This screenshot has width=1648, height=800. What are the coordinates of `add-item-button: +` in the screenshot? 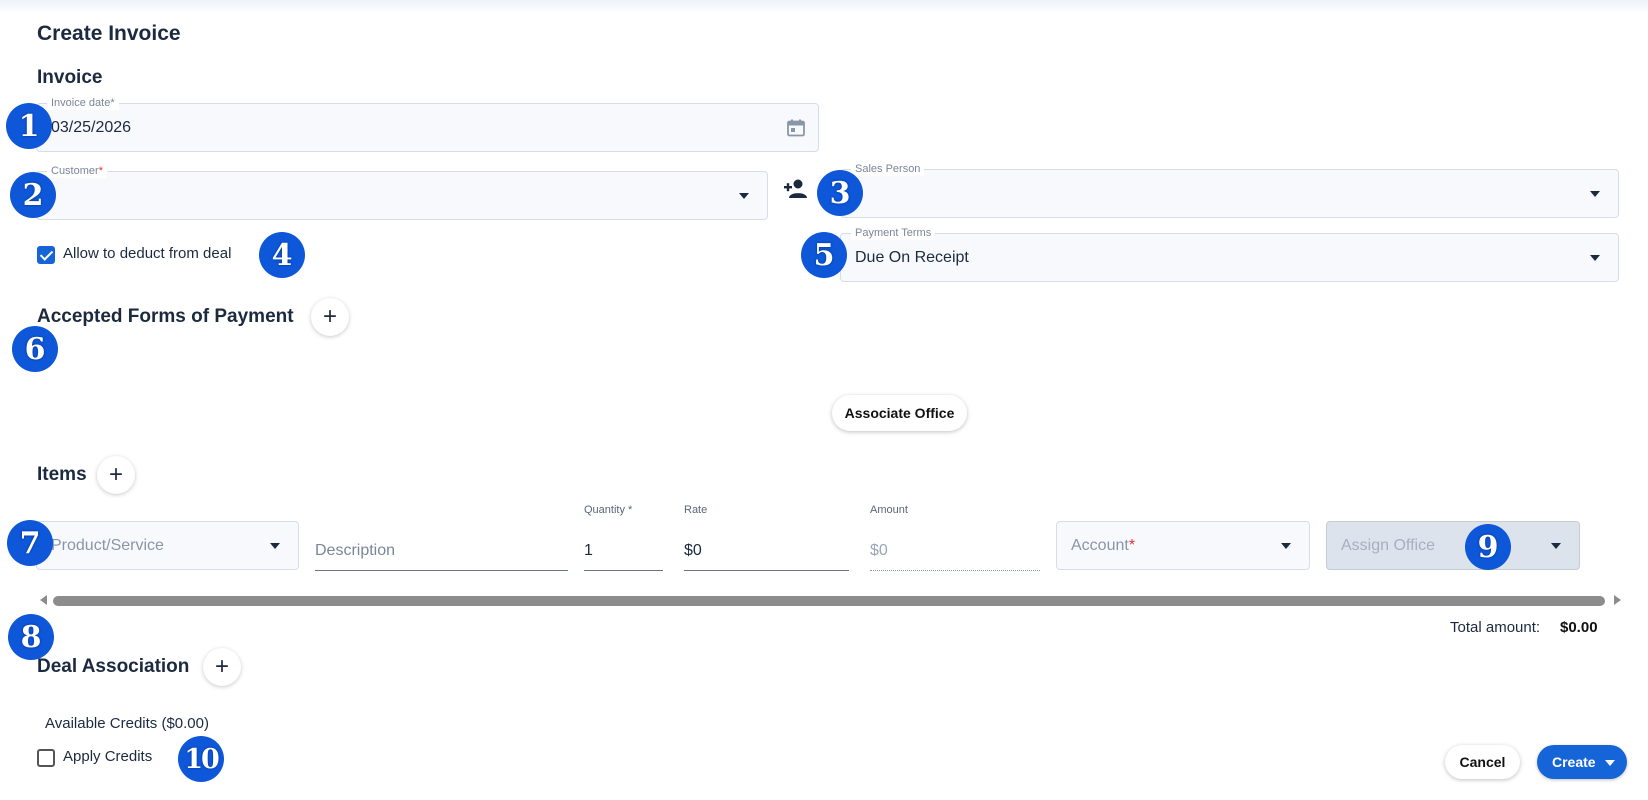 It's located at (116, 475).